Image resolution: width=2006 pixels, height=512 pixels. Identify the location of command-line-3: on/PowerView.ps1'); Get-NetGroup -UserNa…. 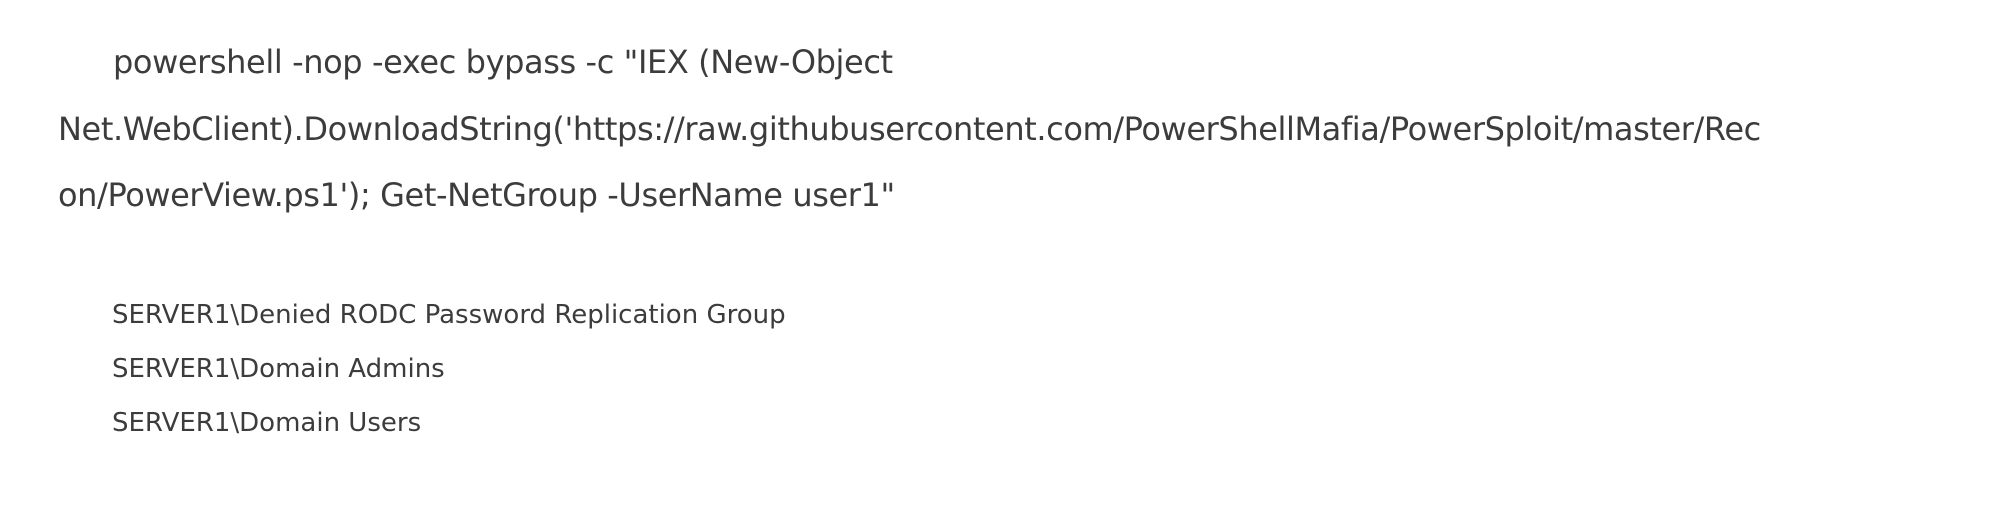
(476, 195).